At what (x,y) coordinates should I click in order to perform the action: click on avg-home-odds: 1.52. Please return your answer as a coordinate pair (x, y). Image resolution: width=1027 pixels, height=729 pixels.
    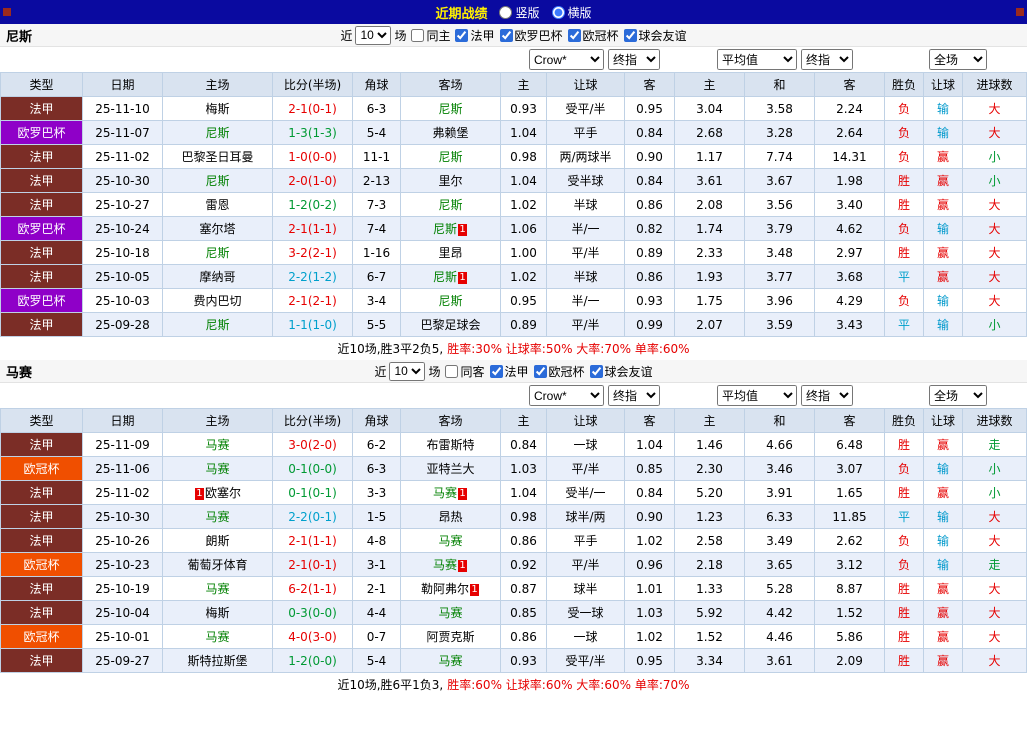
    Looking at the image, I should click on (709, 636).